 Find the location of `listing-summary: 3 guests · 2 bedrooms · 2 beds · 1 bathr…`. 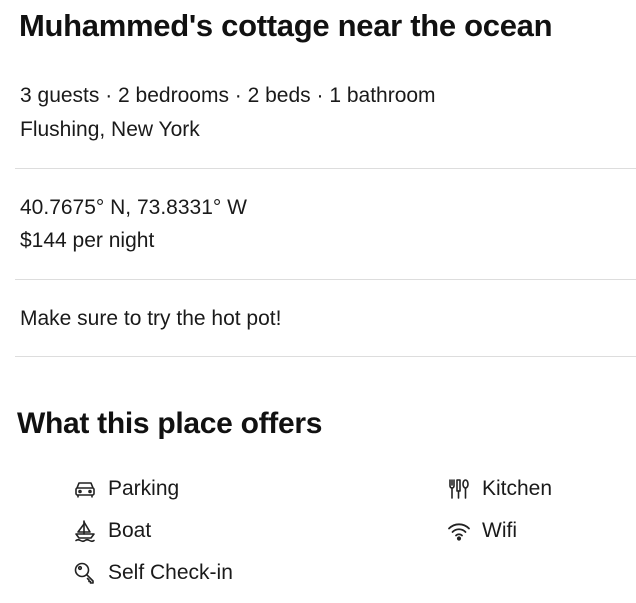

listing-summary: 3 guests · 2 bedrooms · 2 beds · 1 bathr… is located at coordinates (228, 95).